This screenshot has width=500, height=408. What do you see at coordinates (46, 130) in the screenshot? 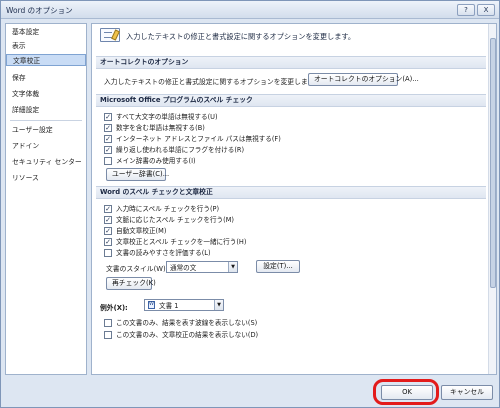
I see `sidebar-item-customize: ユーザー設定` at bounding box center [46, 130].